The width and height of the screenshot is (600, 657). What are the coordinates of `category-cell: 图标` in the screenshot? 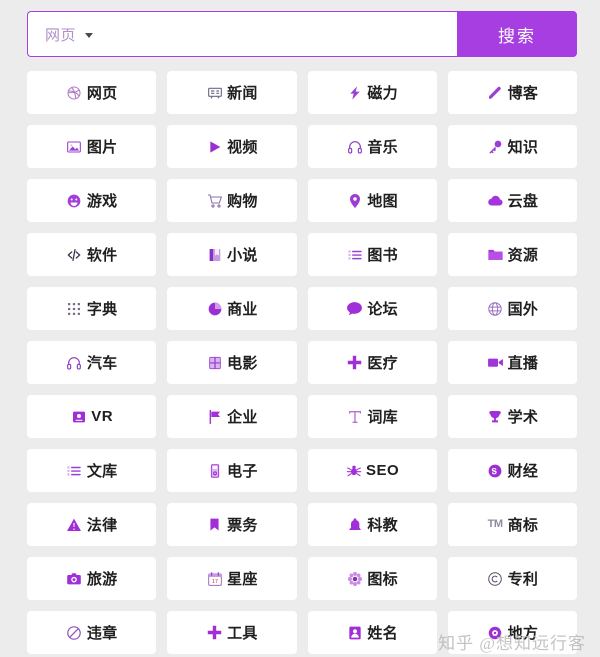 It's located at (372, 578).